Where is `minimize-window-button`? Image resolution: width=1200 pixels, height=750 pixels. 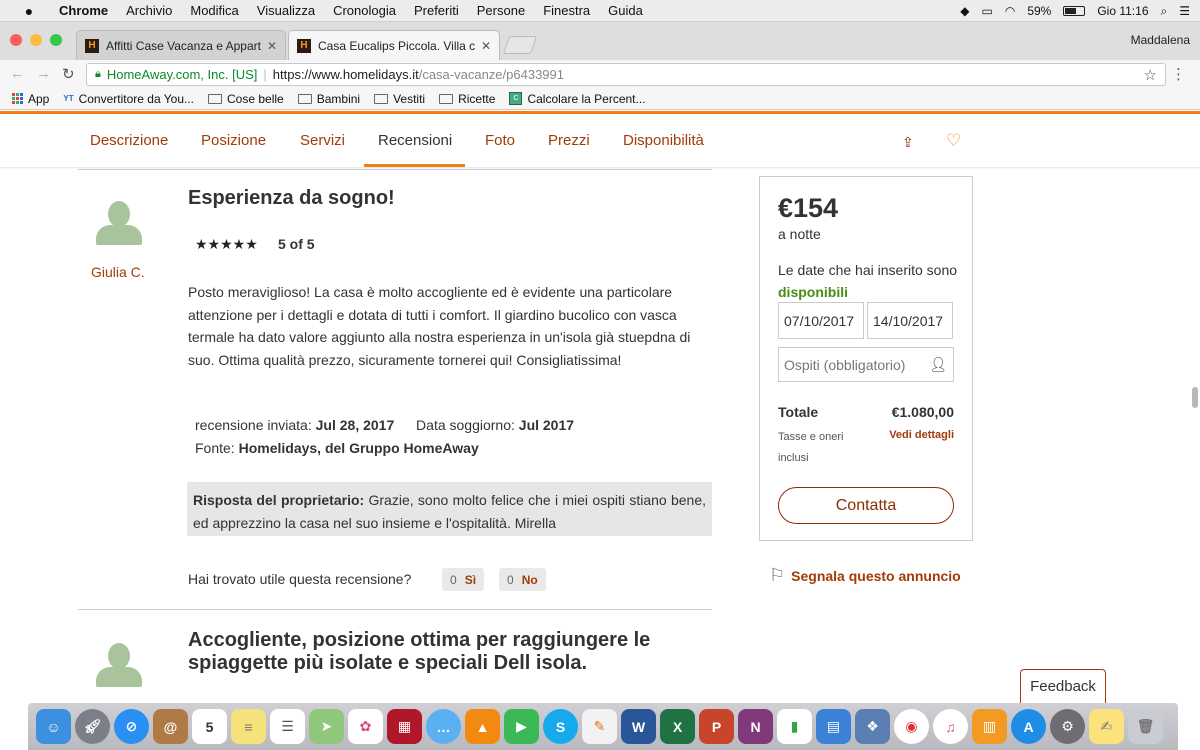
minimize-window-button is located at coordinates (36, 40).